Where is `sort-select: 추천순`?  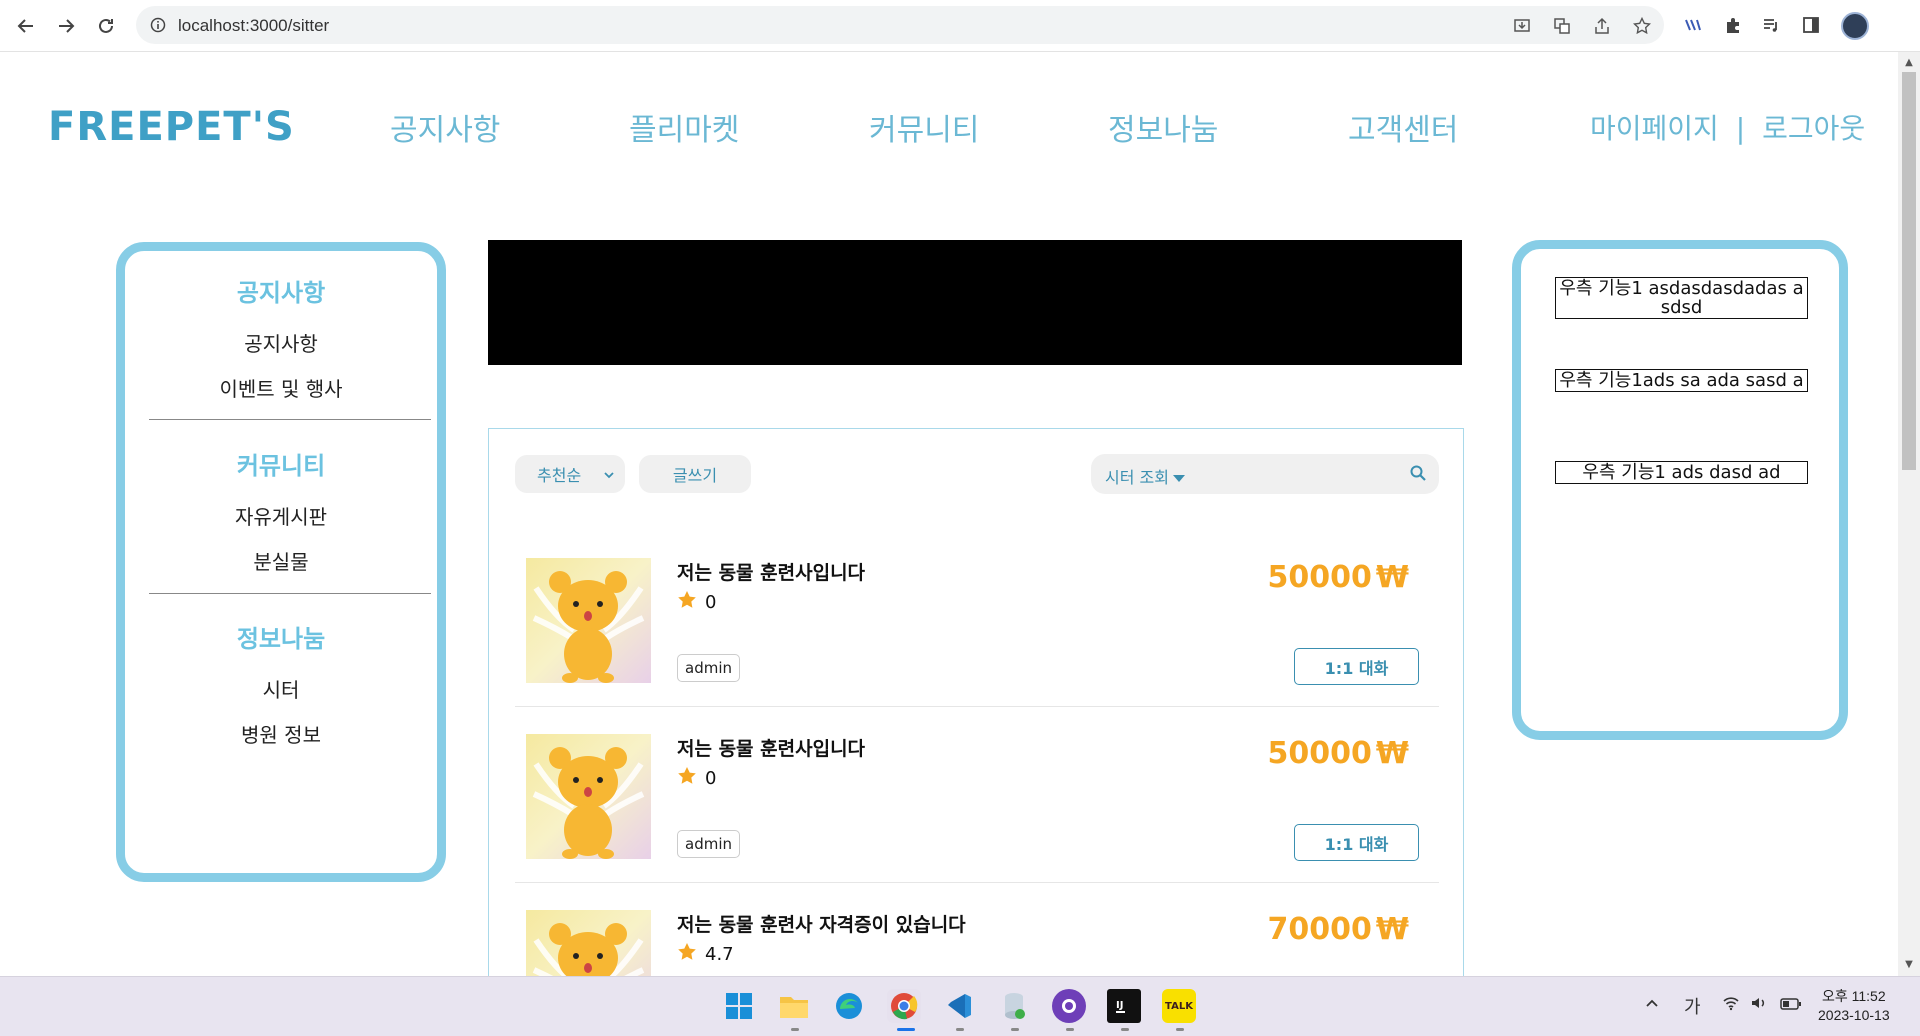 sort-select: 추천순 is located at coordinates (570, 474).